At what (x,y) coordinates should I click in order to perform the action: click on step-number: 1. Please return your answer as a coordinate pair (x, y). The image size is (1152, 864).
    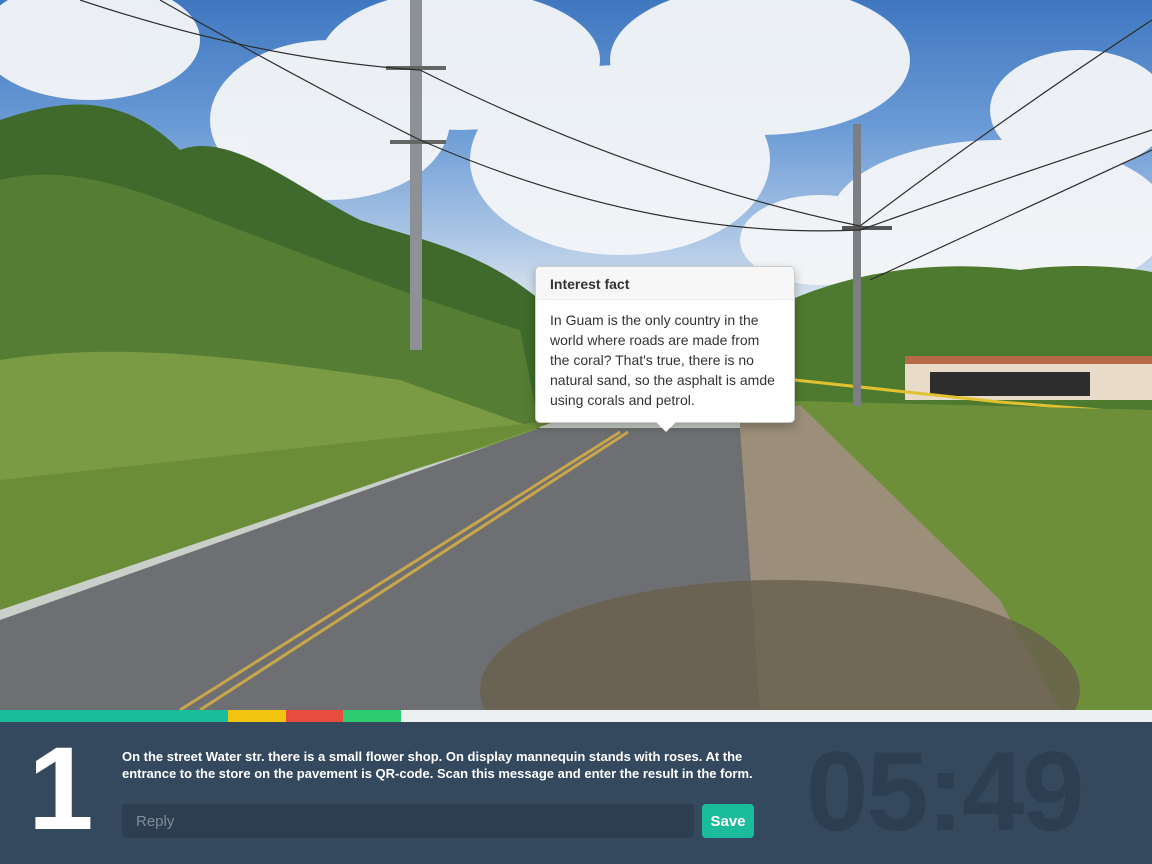
    Looking at the image, I should click on (61, 789).